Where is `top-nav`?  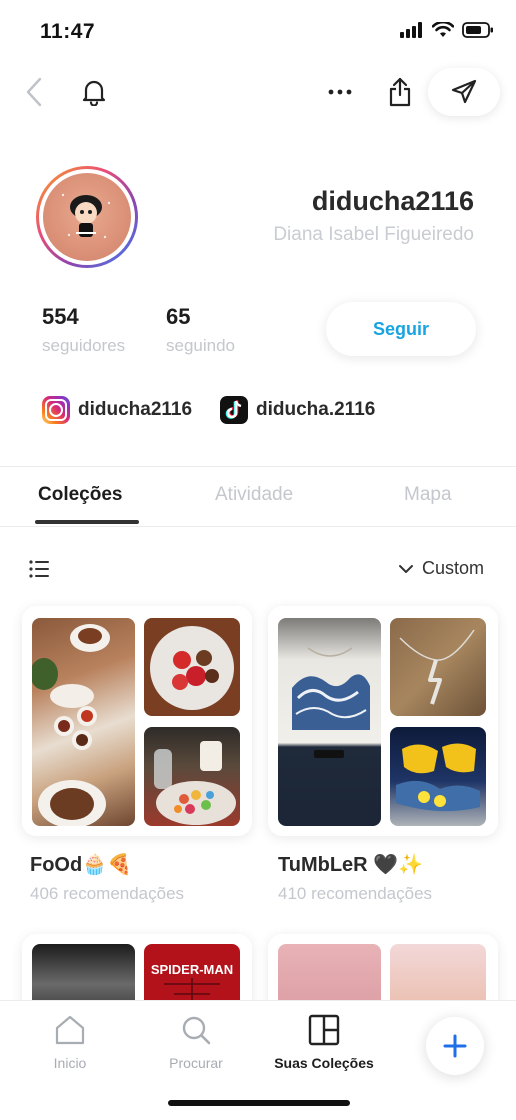
top-nav is located at coordinates (258, 92).